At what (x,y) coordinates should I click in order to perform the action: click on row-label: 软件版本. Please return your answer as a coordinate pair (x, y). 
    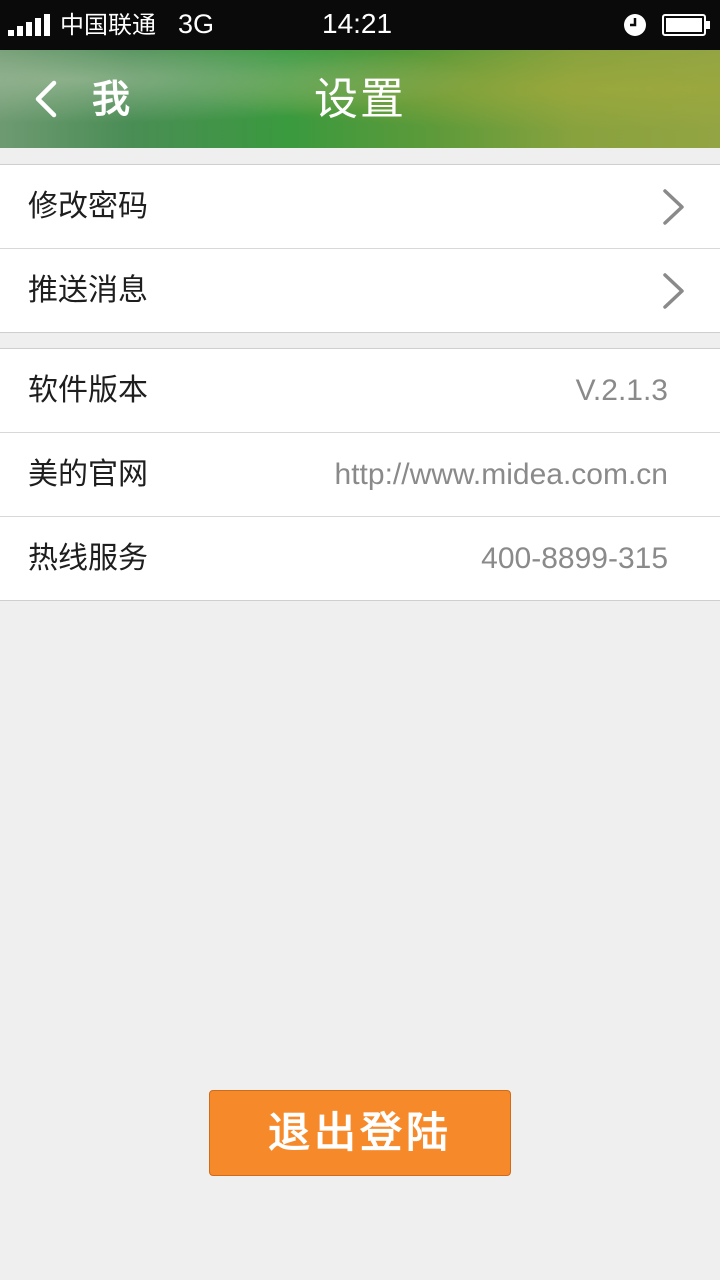
    Looking at the image, I should click on (88, 390).